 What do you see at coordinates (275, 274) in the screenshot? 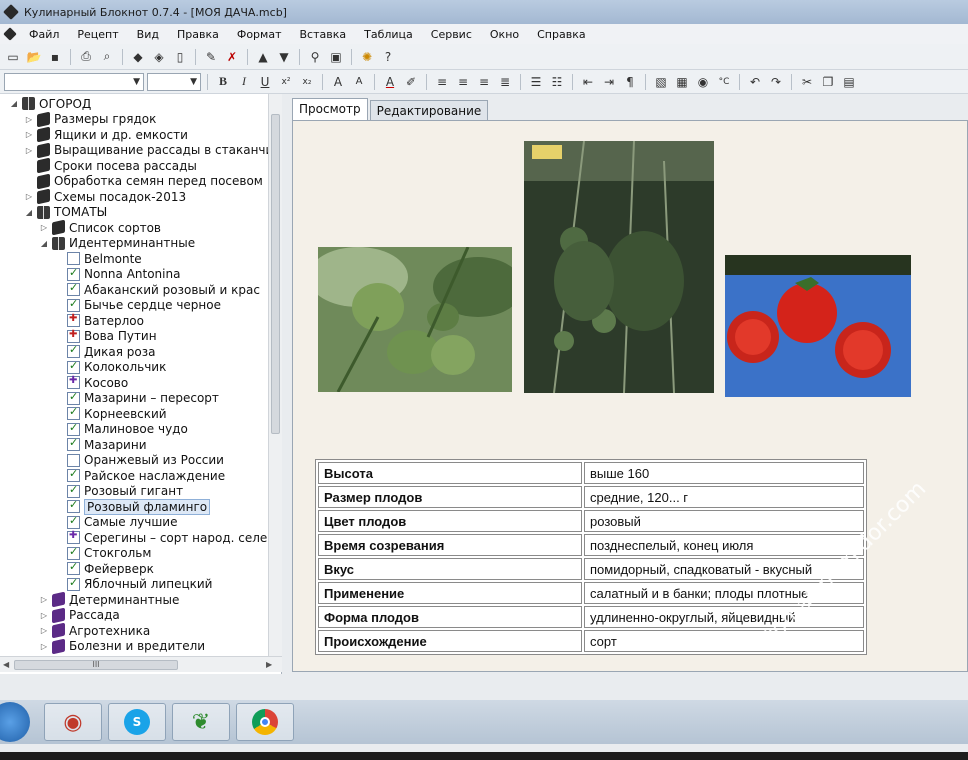
I see `tree-scroll-thumb` at bounding box center [275, 274].